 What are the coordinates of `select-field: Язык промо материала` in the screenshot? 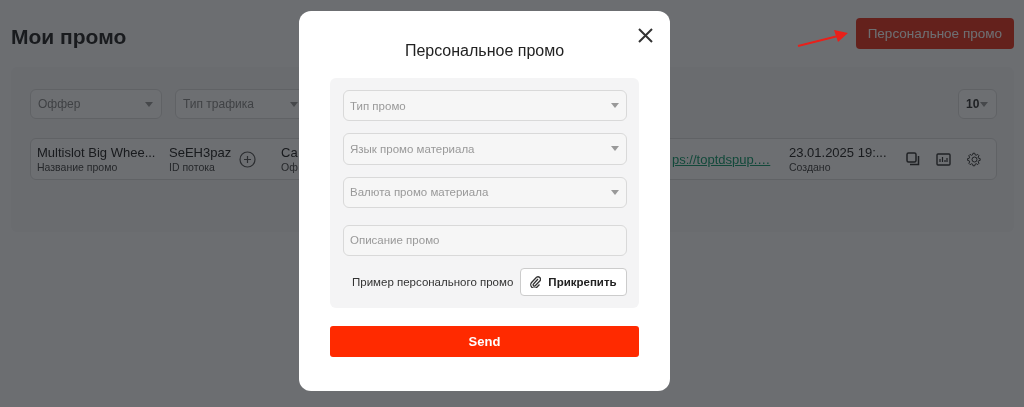 It's located at (485, 149).